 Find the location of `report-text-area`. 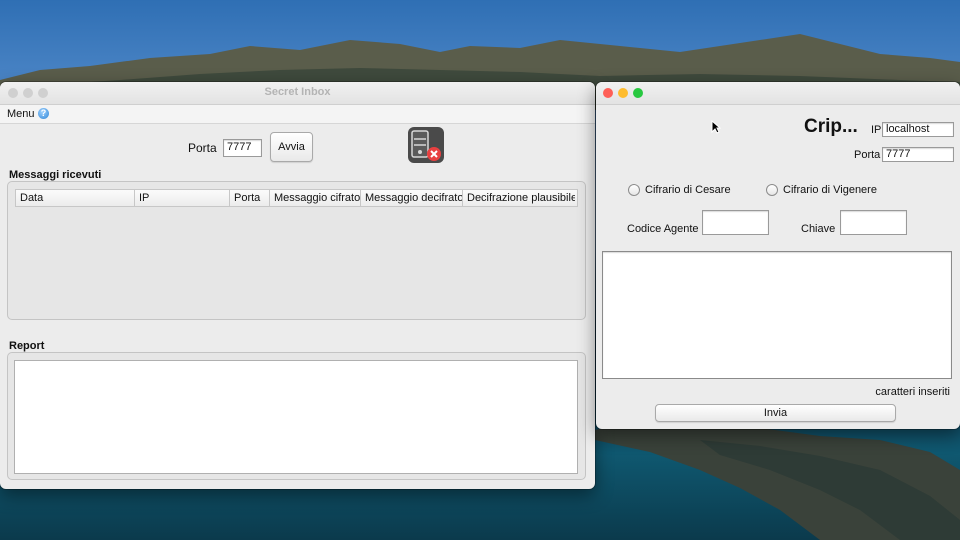

report-text-area is located at coordinates (296, 417).